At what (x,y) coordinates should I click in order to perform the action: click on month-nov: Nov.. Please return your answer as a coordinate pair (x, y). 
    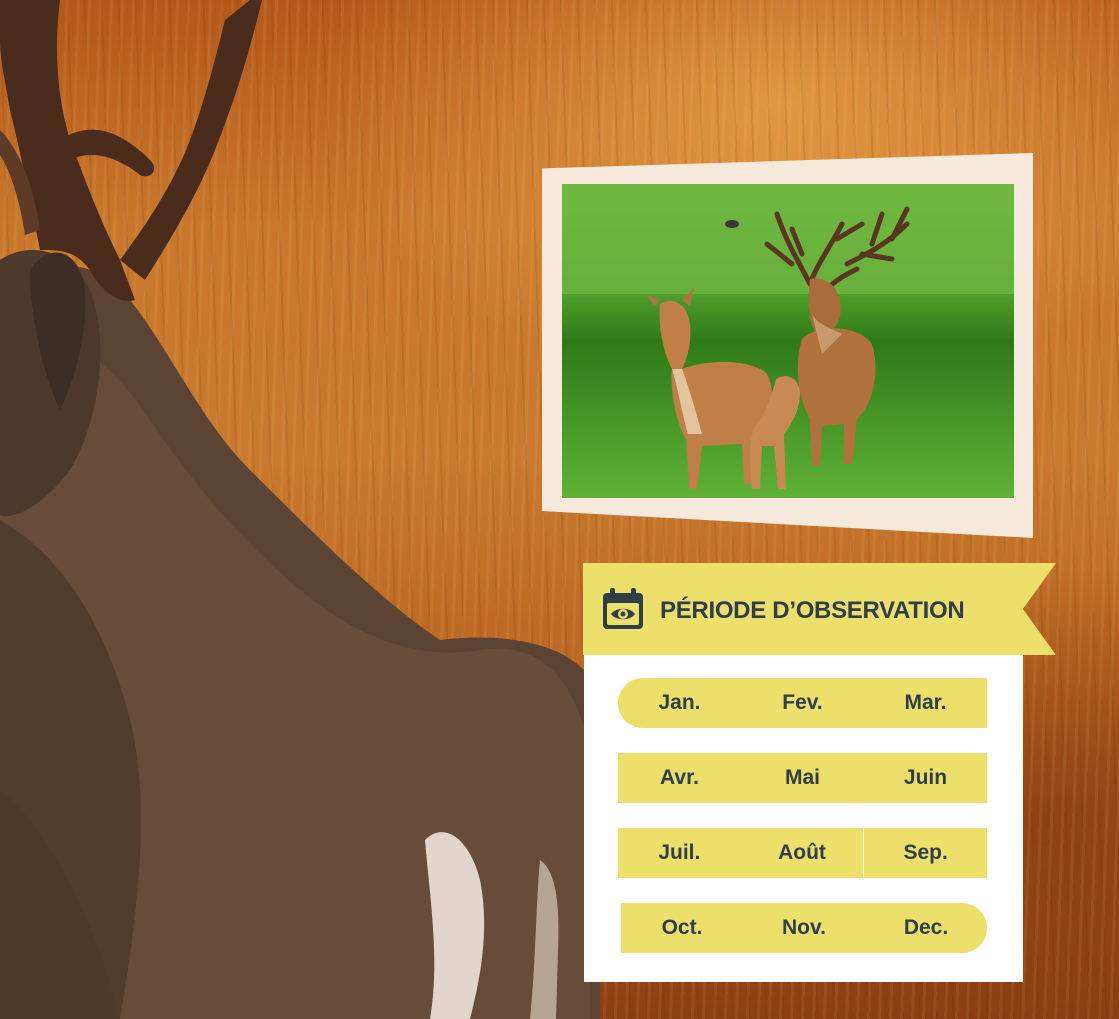
    Looking at the image, I should click on (804, 927).